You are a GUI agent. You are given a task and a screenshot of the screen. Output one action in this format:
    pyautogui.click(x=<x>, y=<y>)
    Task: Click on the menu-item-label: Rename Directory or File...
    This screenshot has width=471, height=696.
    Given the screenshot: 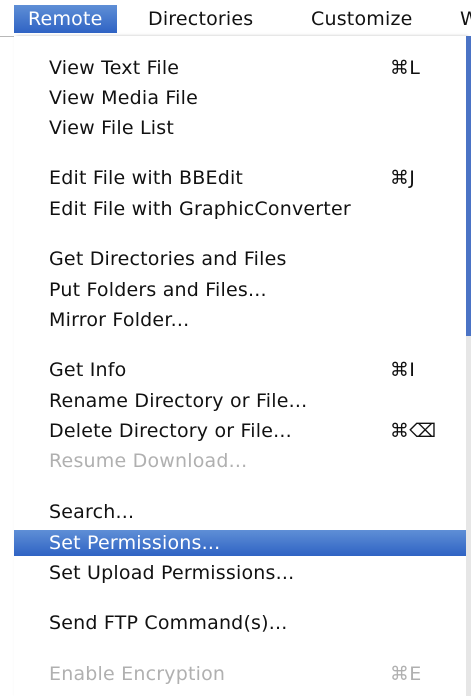 What is the action you would take?
    pyautogui.click(x=178, y=401)
    